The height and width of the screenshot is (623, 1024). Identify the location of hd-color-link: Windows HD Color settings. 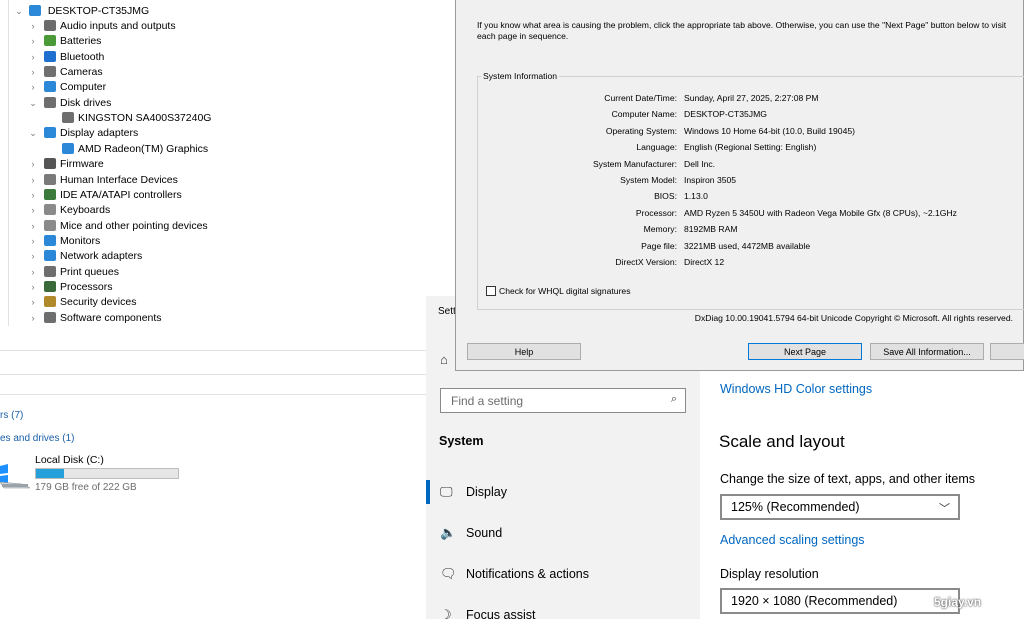
(796, 389).